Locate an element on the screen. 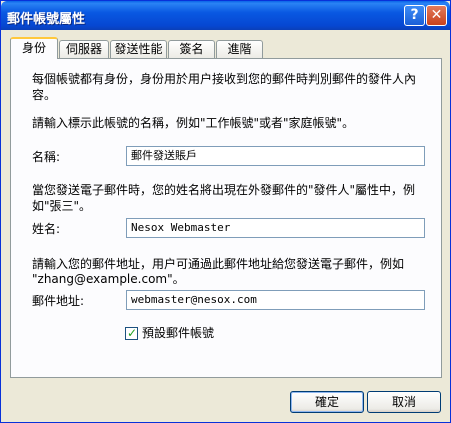 The width and height of the screenshot is (451, 423). default-account-checkbox: ✓ is located at coordinates (131, 333).